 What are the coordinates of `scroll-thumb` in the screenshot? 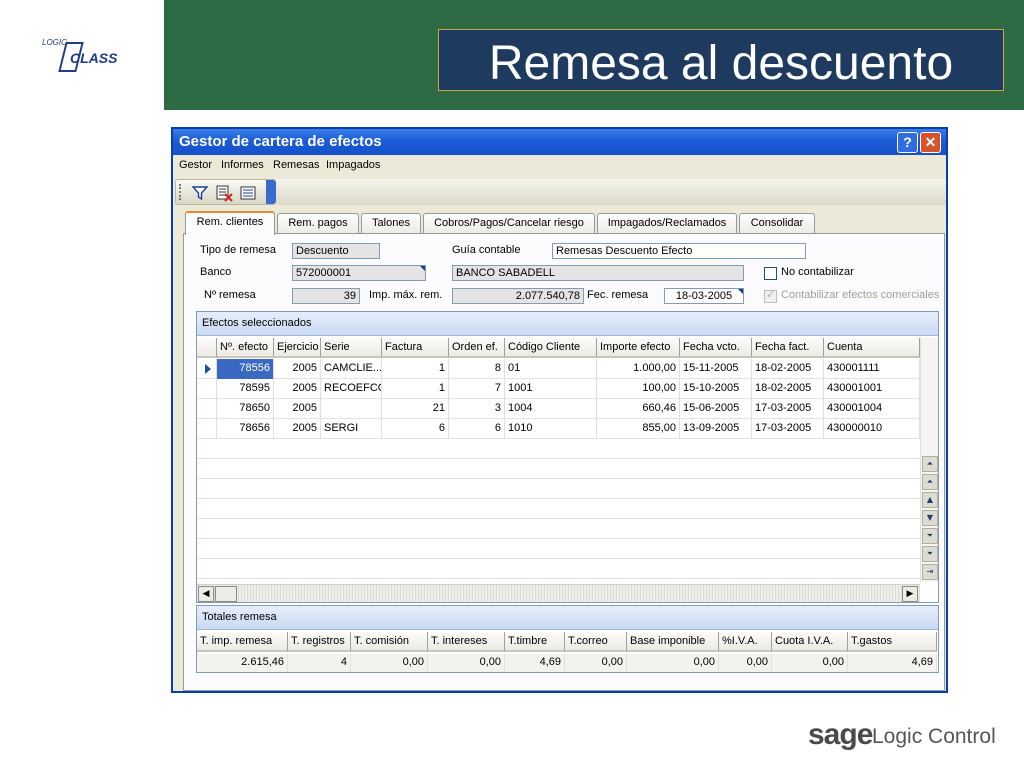 It's located at (226, 594).